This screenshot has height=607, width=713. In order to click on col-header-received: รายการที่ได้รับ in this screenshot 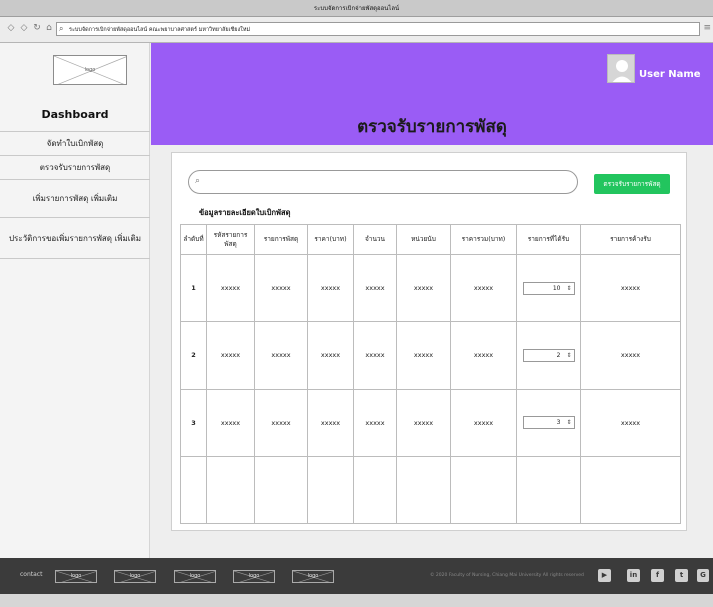, I will do `click(548, 239)`.